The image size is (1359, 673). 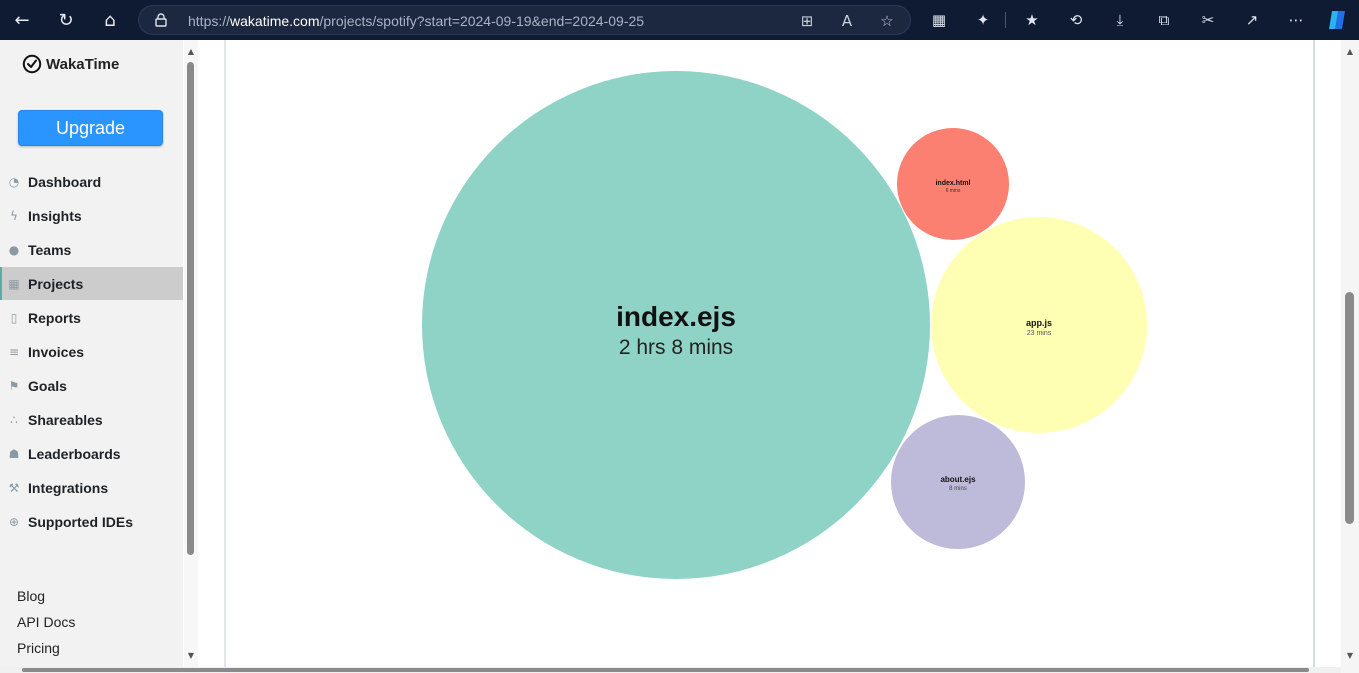 I want to click on sidebar-item-supported-ides: ⊕ Supported IDEs, so click(x=91, y=521).